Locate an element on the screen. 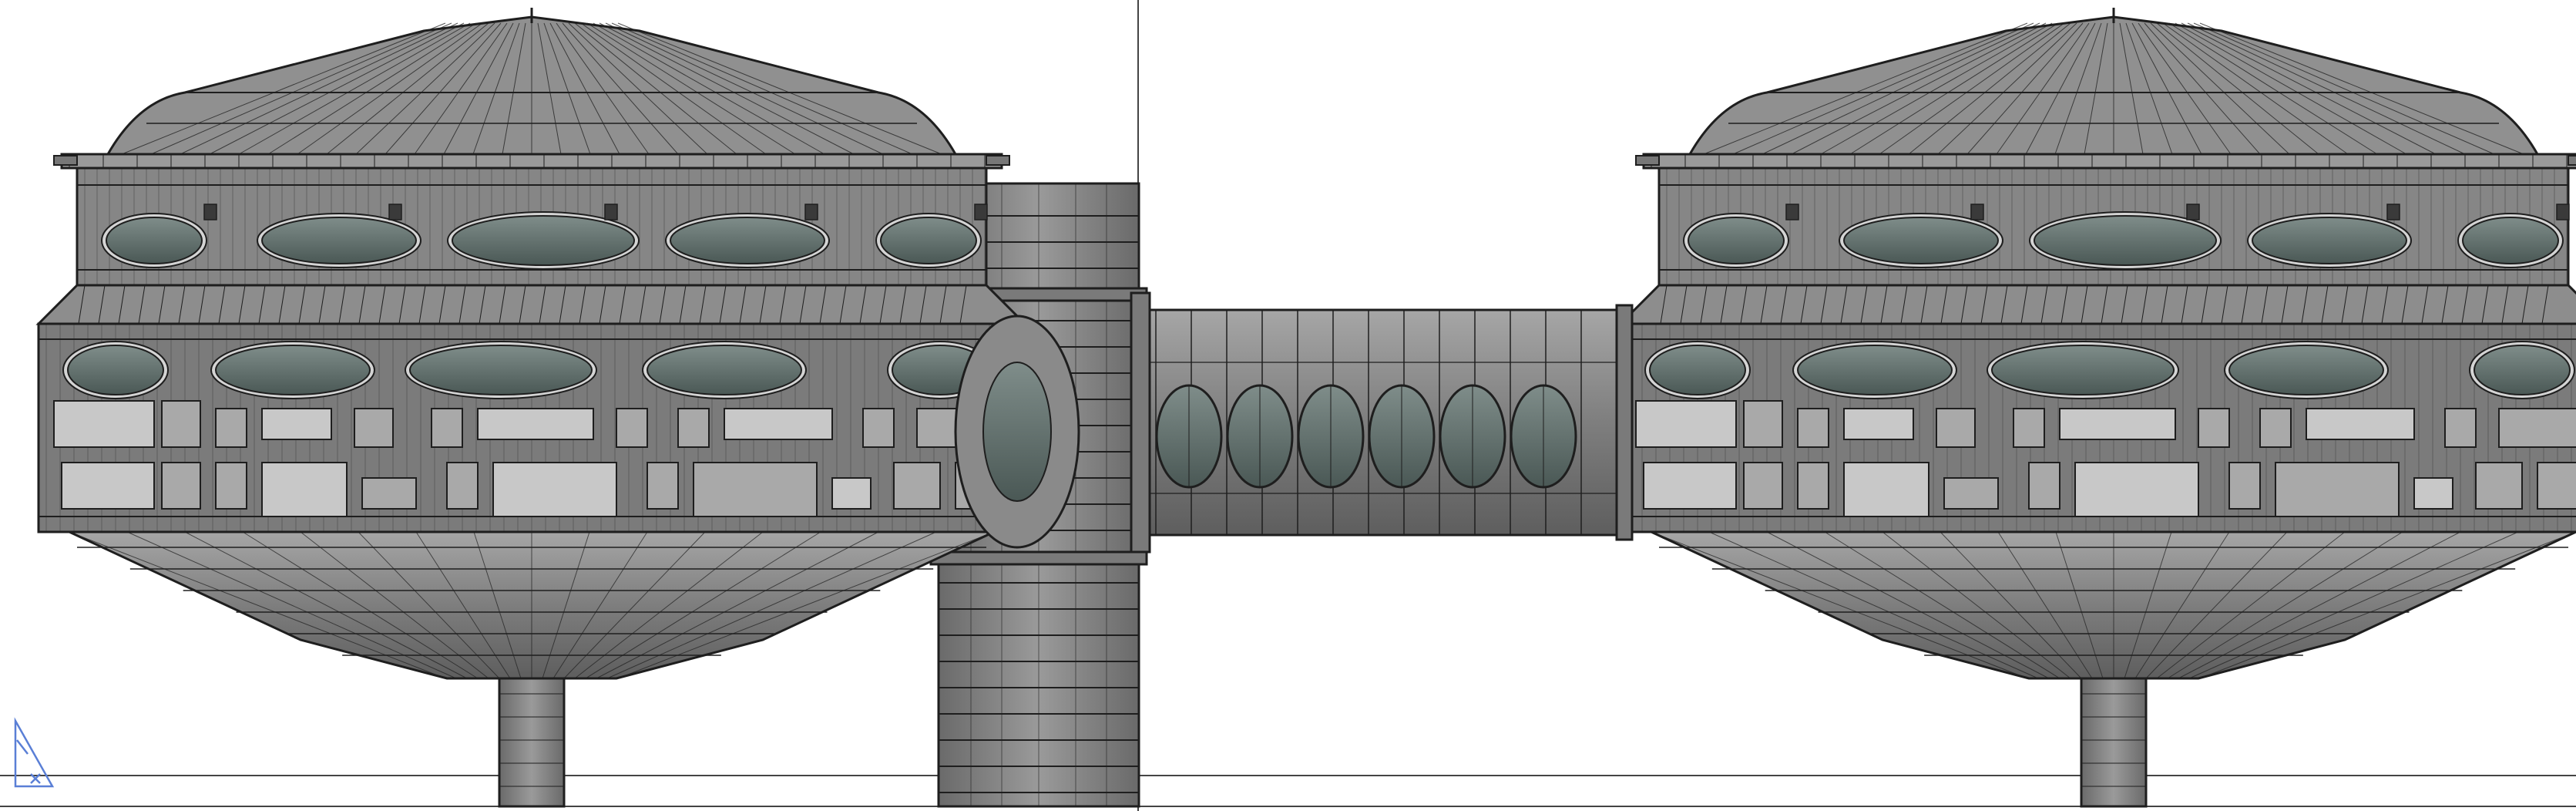 Image resolution: width=2576 pixels, height=811 pixels. axis-gizmo is located at coordinates (34, 753).